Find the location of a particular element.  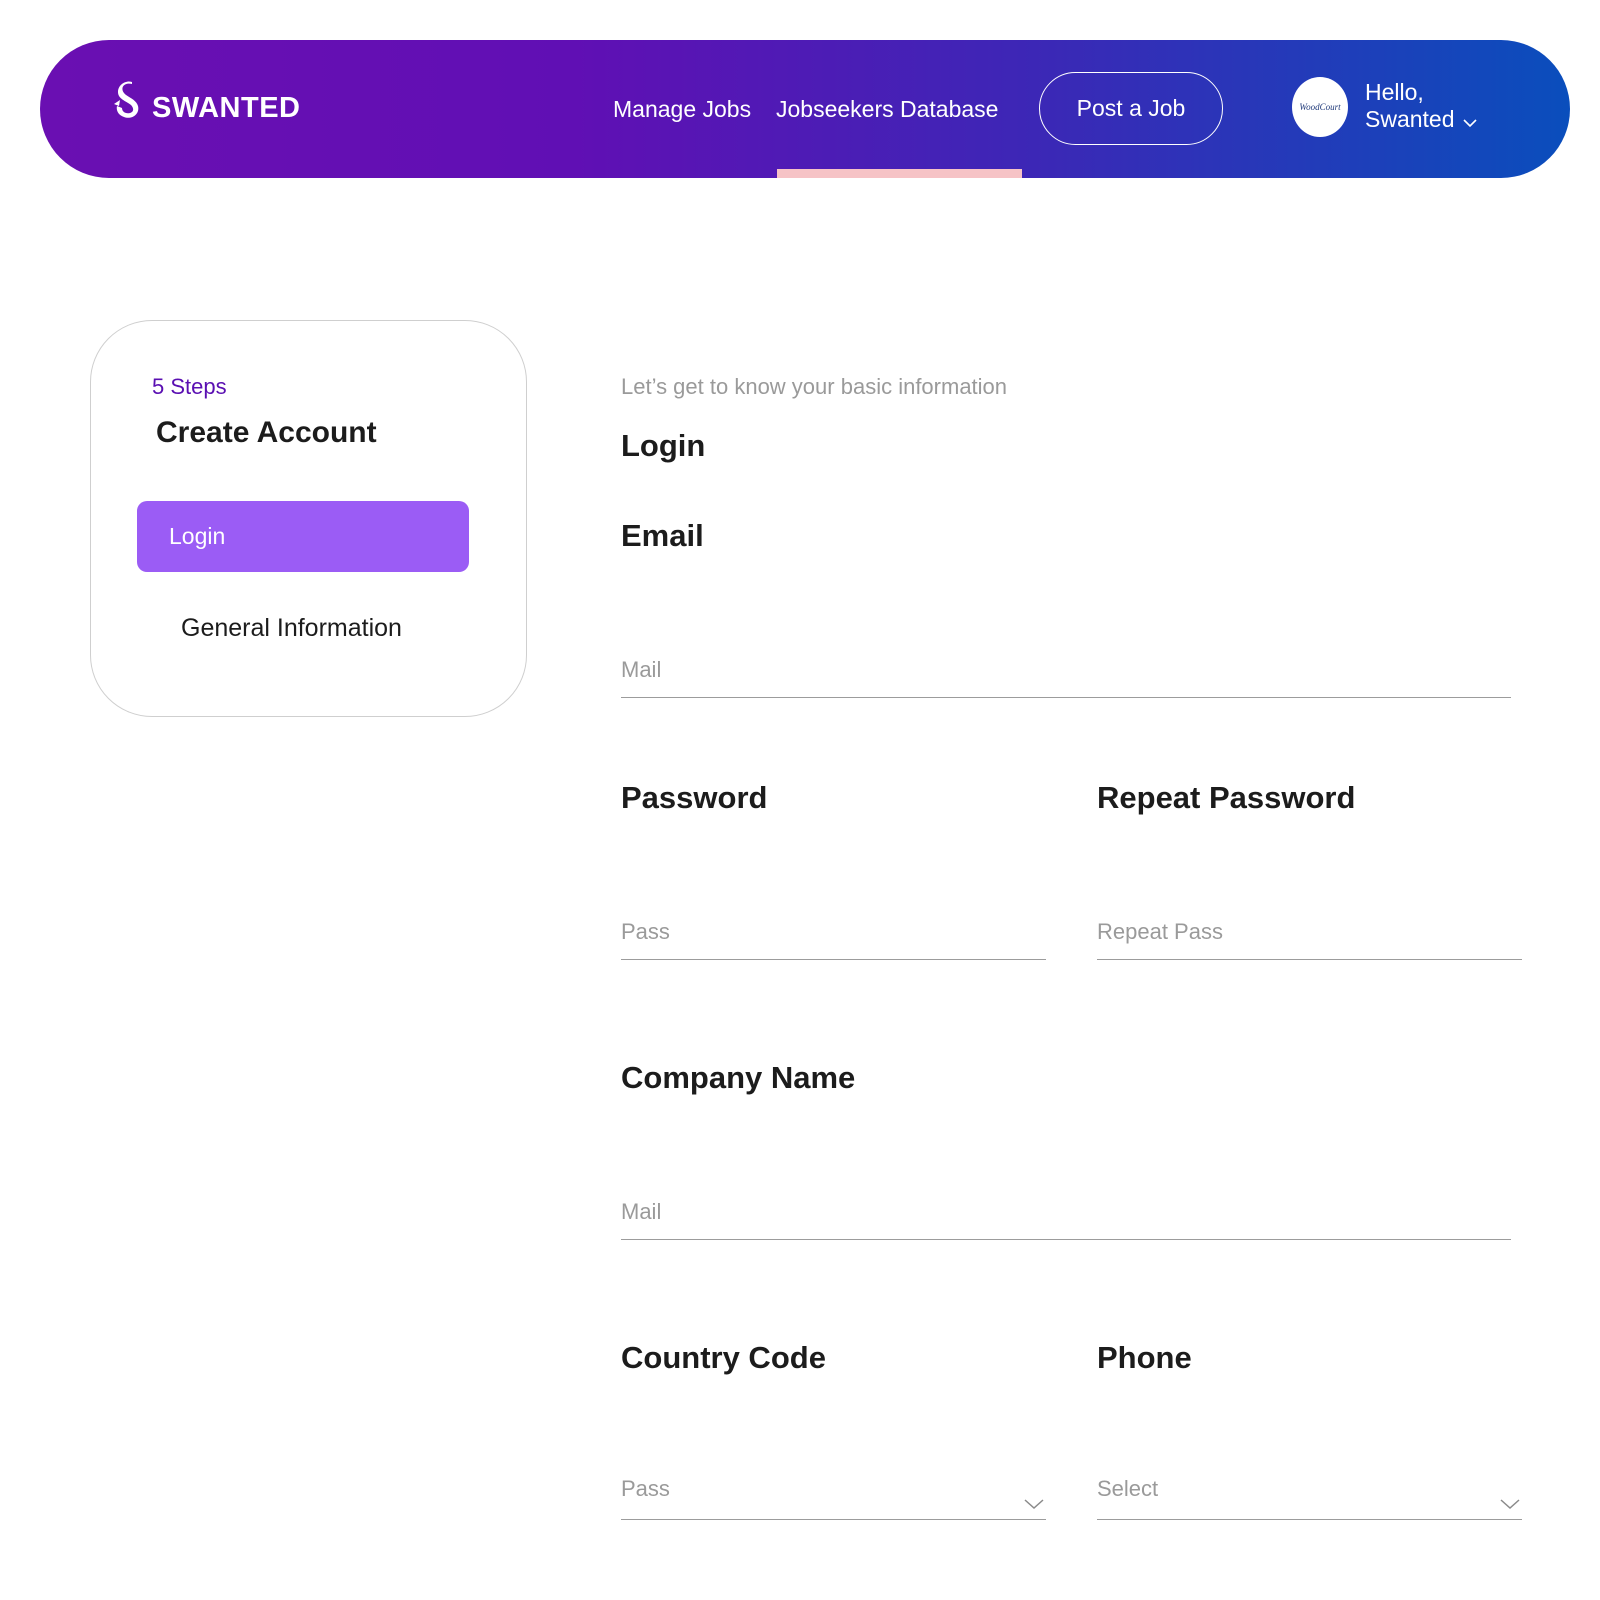

phone-label: Phone is located at coordinates (1144, 1357).